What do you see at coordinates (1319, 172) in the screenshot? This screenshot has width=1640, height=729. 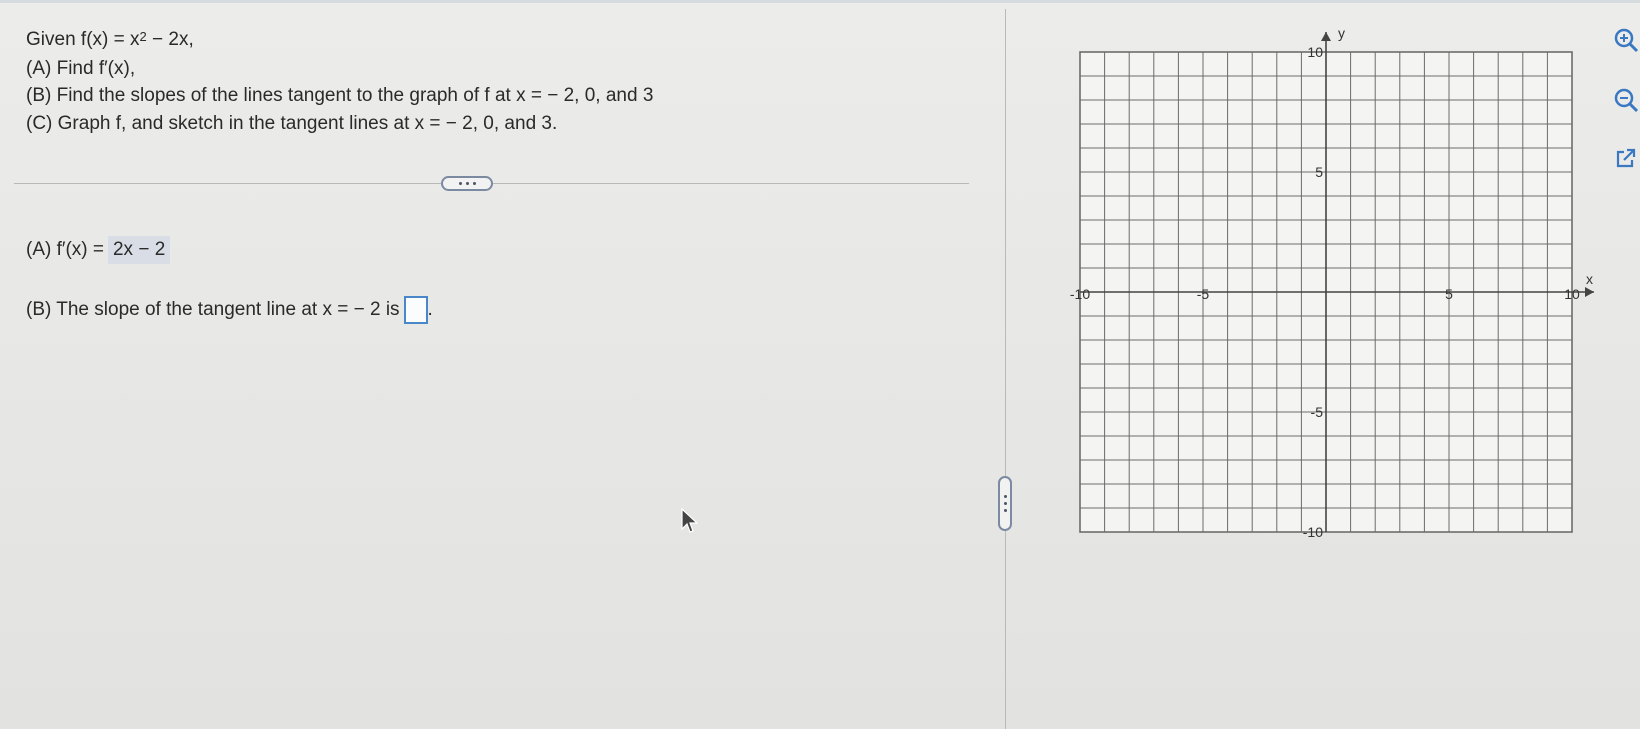 I see `y-tick-label: 5` at bounding box center [1319, 172].